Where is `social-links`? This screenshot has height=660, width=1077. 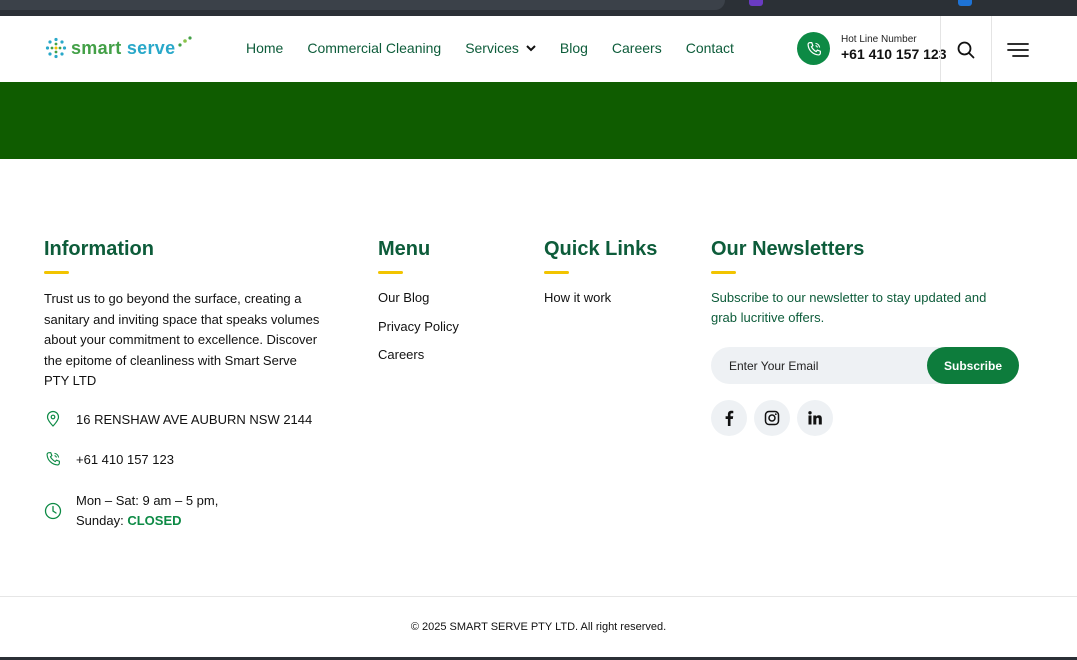 social-links is located at coordinates (772, 418).